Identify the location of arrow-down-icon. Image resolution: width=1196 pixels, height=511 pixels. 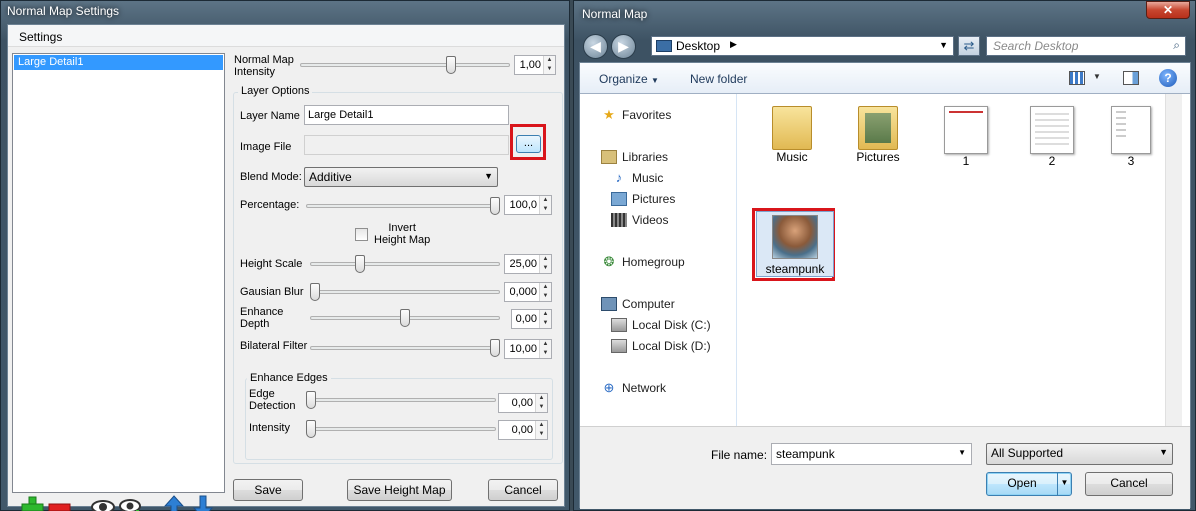
(203, 503).